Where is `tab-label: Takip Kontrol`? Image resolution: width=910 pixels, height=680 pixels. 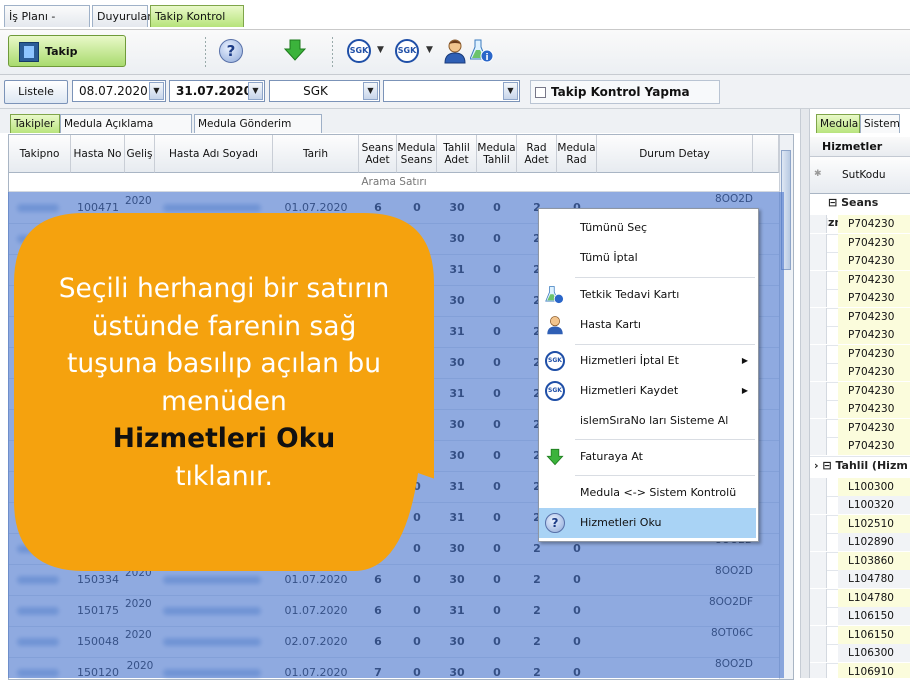
tab-label: Takip Kontrol is located at coordinates (190, 16).